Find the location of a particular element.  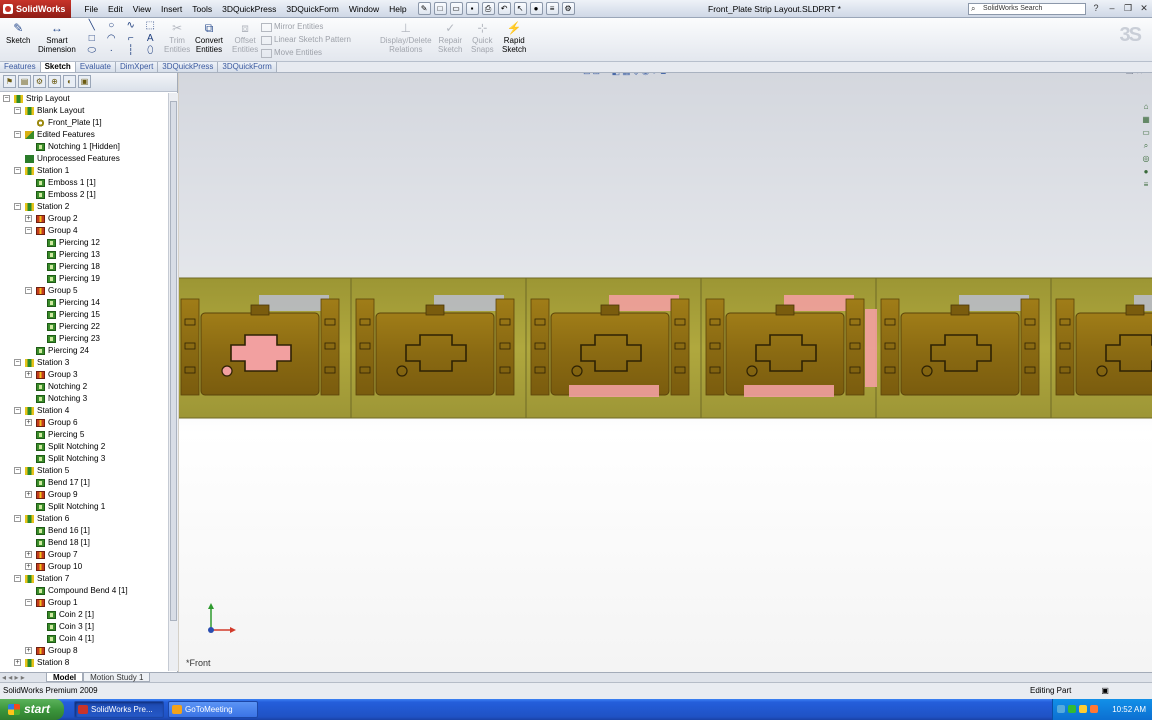

tree-node: − Station 4 is located at coordinates (84, 411).